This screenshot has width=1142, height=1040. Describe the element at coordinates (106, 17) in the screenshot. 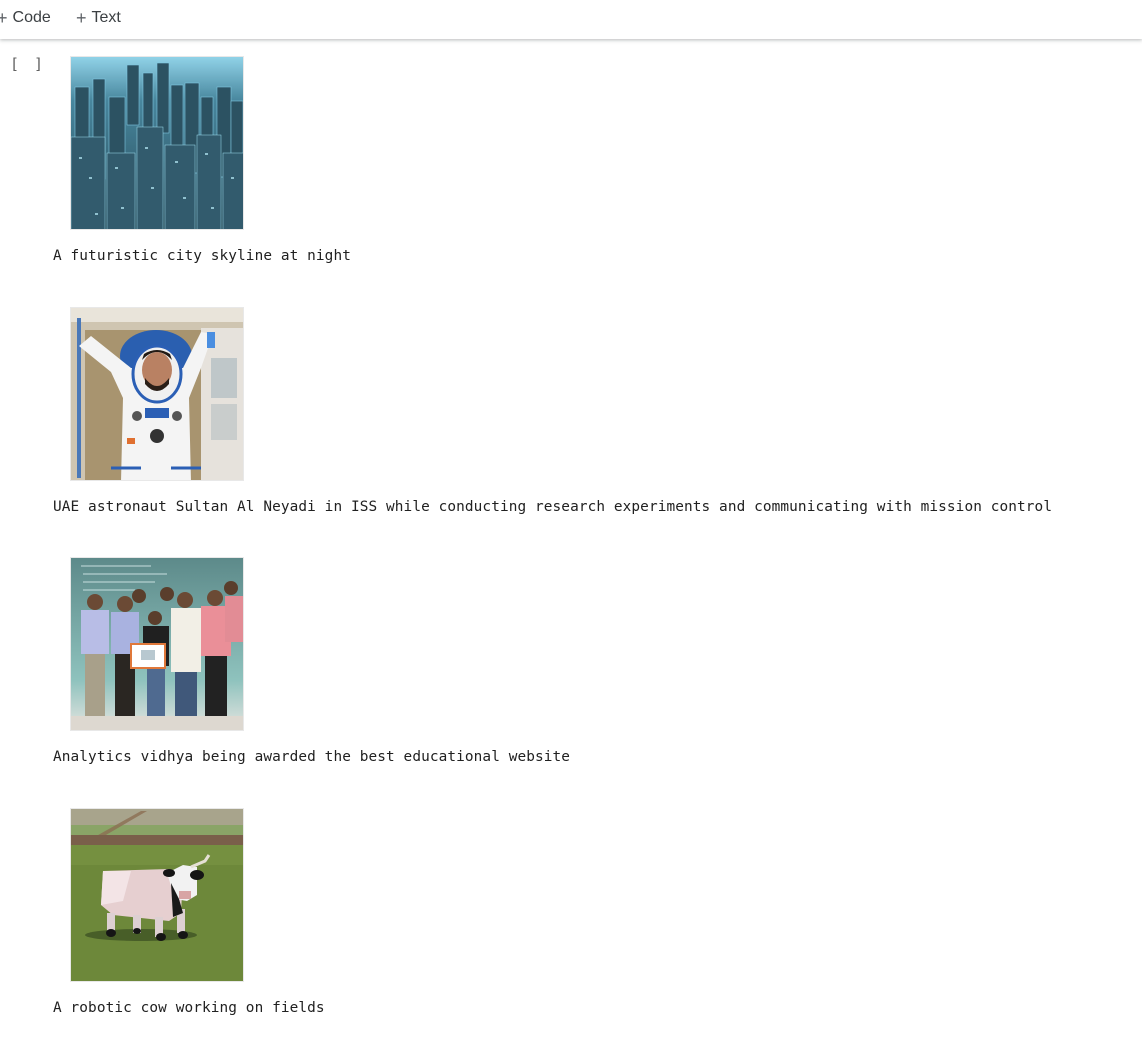

I see `add-text-label: Text` at that location.